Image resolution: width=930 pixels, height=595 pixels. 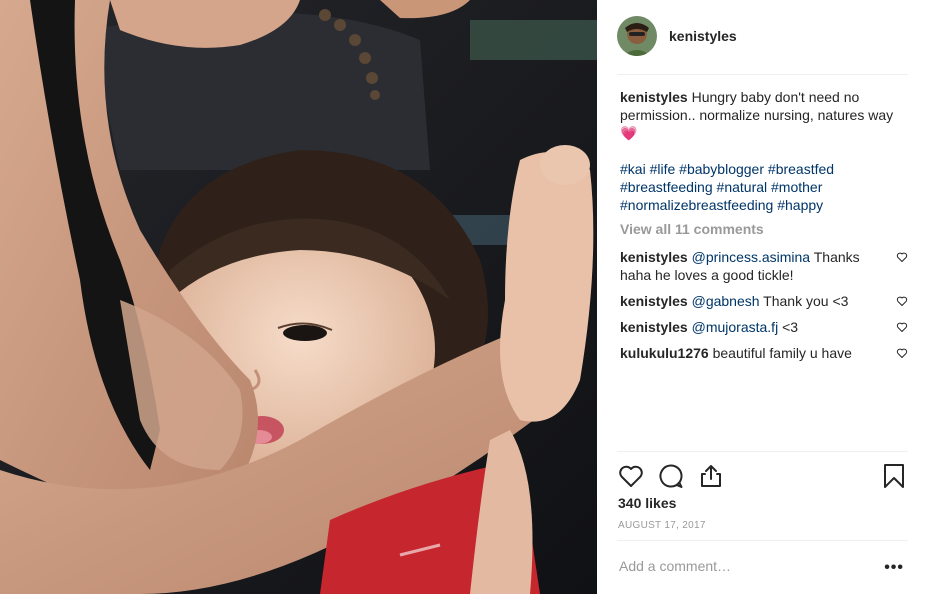 I want to click on hashtag: #mother, so click(x=796, y=187).